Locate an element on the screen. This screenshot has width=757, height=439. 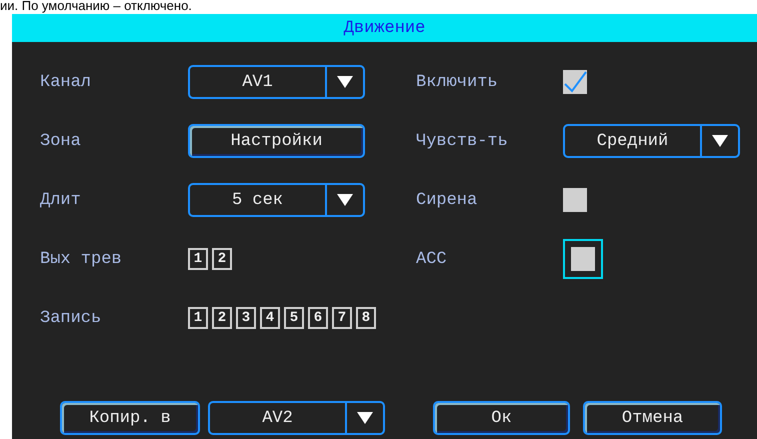
field-label: Запись is located at coordinates (71, 318).